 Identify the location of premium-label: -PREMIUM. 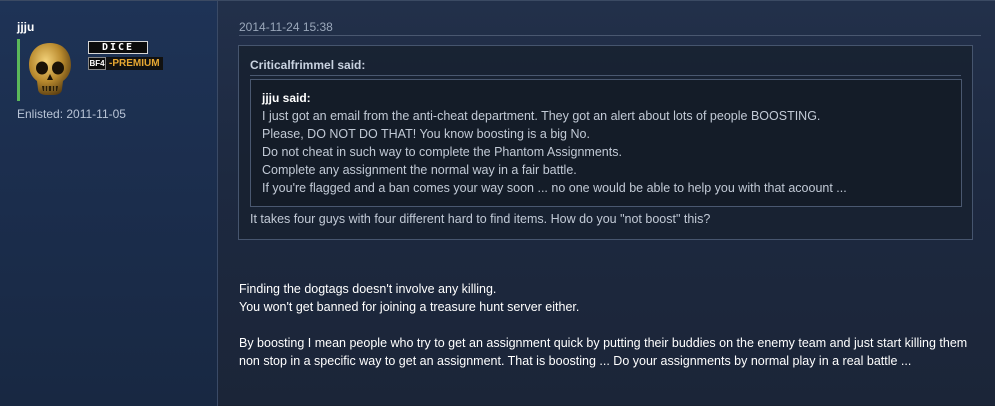
(134, 63).